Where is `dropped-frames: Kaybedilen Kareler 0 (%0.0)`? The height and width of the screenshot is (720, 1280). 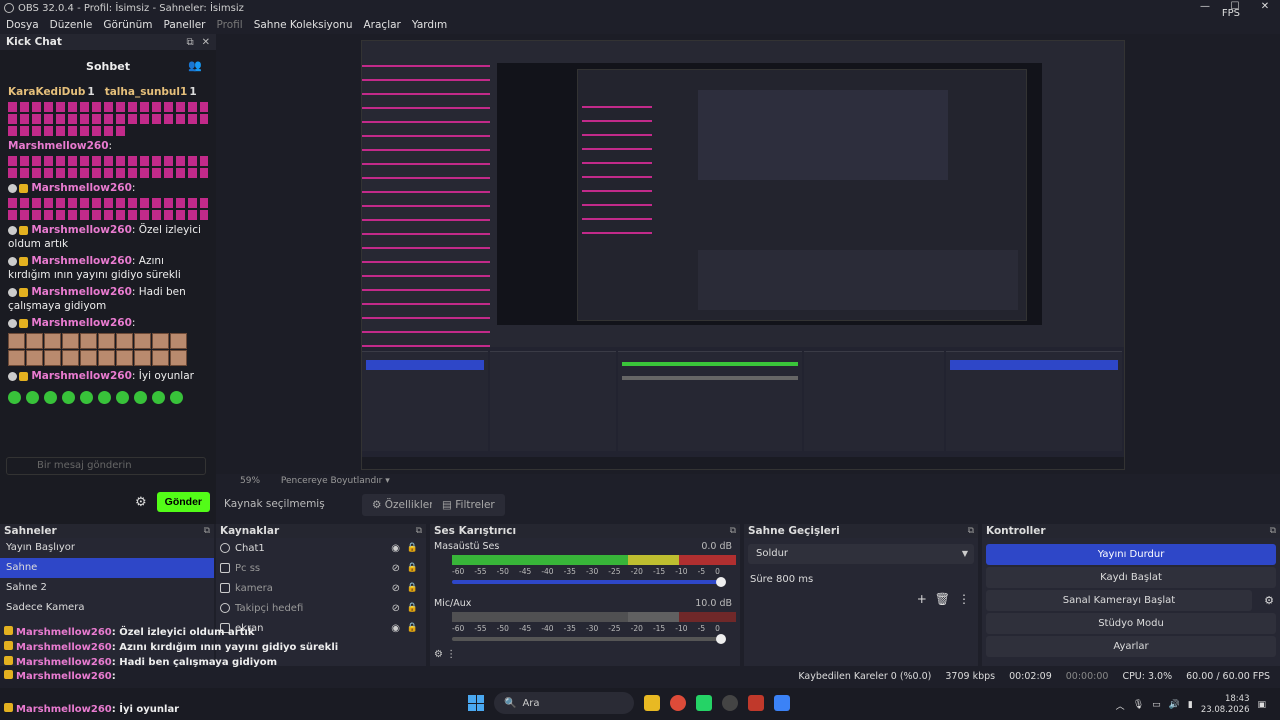
dropped-frames: Kaybedilen Kareler 0 (%0.0) is located at coordinates (865, 676).